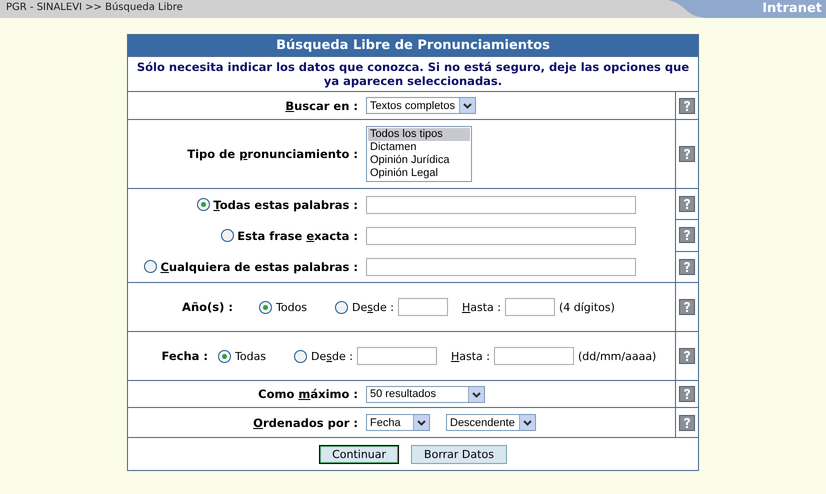 This screenshot has height=494, width=826. I want to click on field-label: Todas estas palabras :, so click(285, 205).